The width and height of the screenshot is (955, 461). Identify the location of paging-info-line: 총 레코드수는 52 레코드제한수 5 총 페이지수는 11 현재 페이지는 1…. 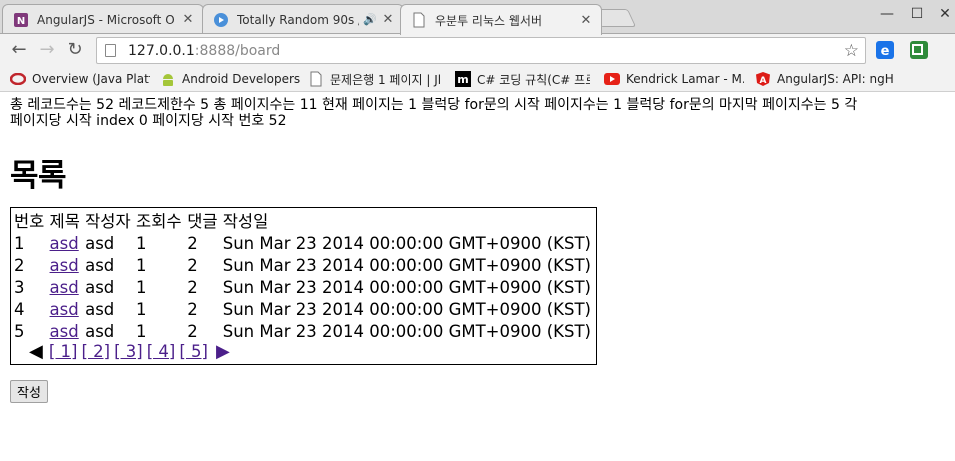
(434, 105).